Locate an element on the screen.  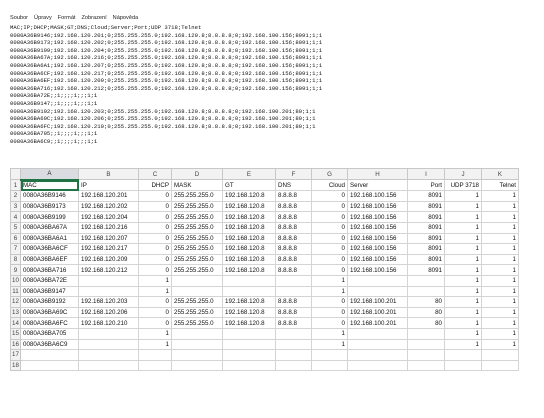
cell-e5: 192.168.120.8 is located at coordinates (249, 227).